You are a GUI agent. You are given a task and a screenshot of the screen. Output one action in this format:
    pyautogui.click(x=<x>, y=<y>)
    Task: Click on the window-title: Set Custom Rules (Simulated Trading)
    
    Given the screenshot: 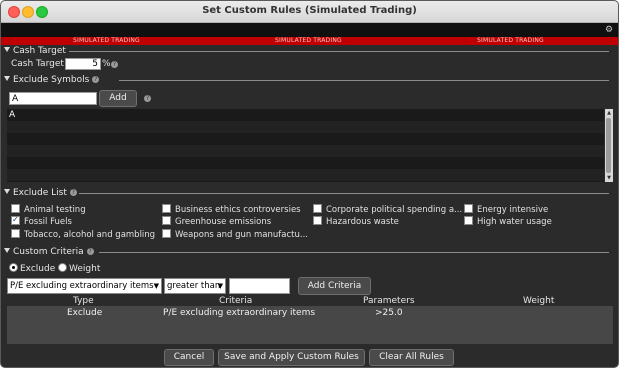 What is the action you would take?
    pyautogui.click(x=309, y=10)
    